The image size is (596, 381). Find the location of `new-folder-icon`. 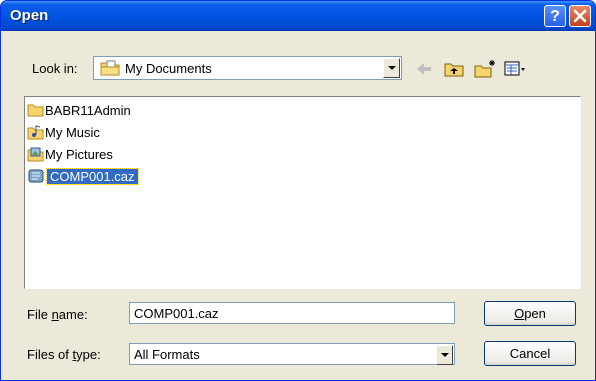

new-folder-icon is located at coordinates (485, 69).